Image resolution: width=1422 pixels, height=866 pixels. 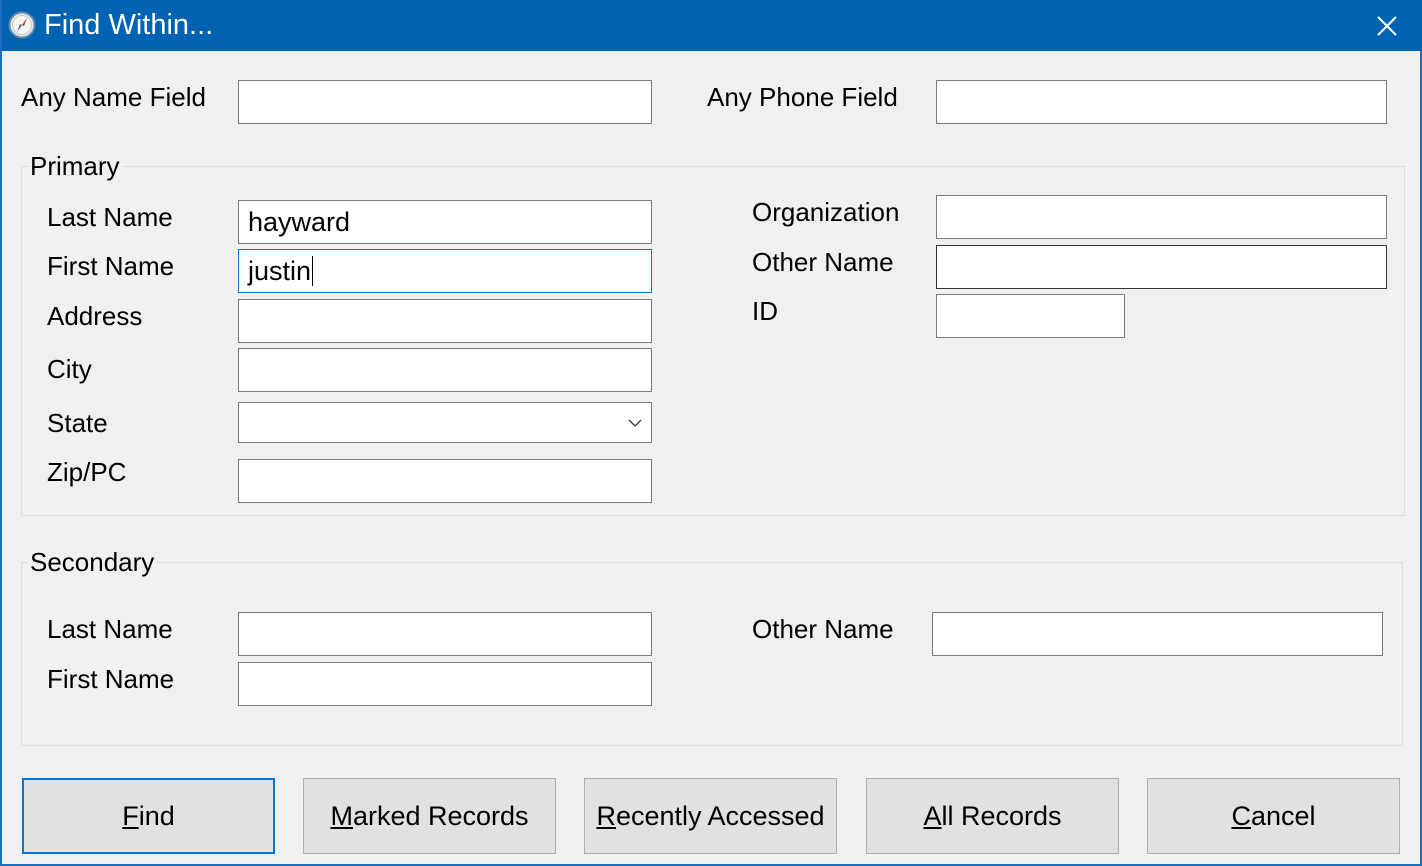 I want to click on state-label: State, so click(x=77, y=423).